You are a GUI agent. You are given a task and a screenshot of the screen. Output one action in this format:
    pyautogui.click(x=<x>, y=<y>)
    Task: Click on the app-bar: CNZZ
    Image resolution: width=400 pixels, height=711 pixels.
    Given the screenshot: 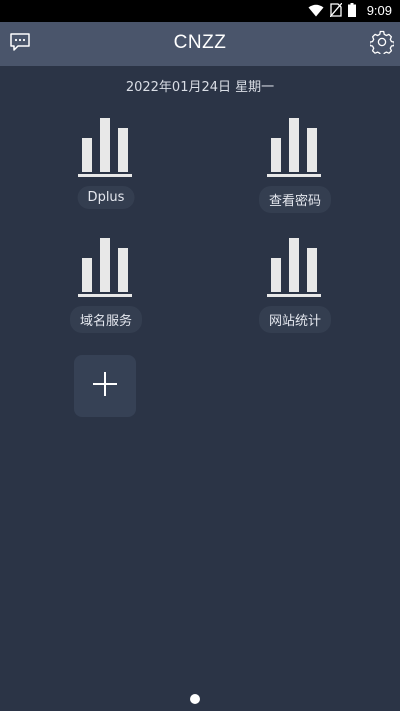 What is the action you would take?
    pyautogui.click(x=200, y=44)
    